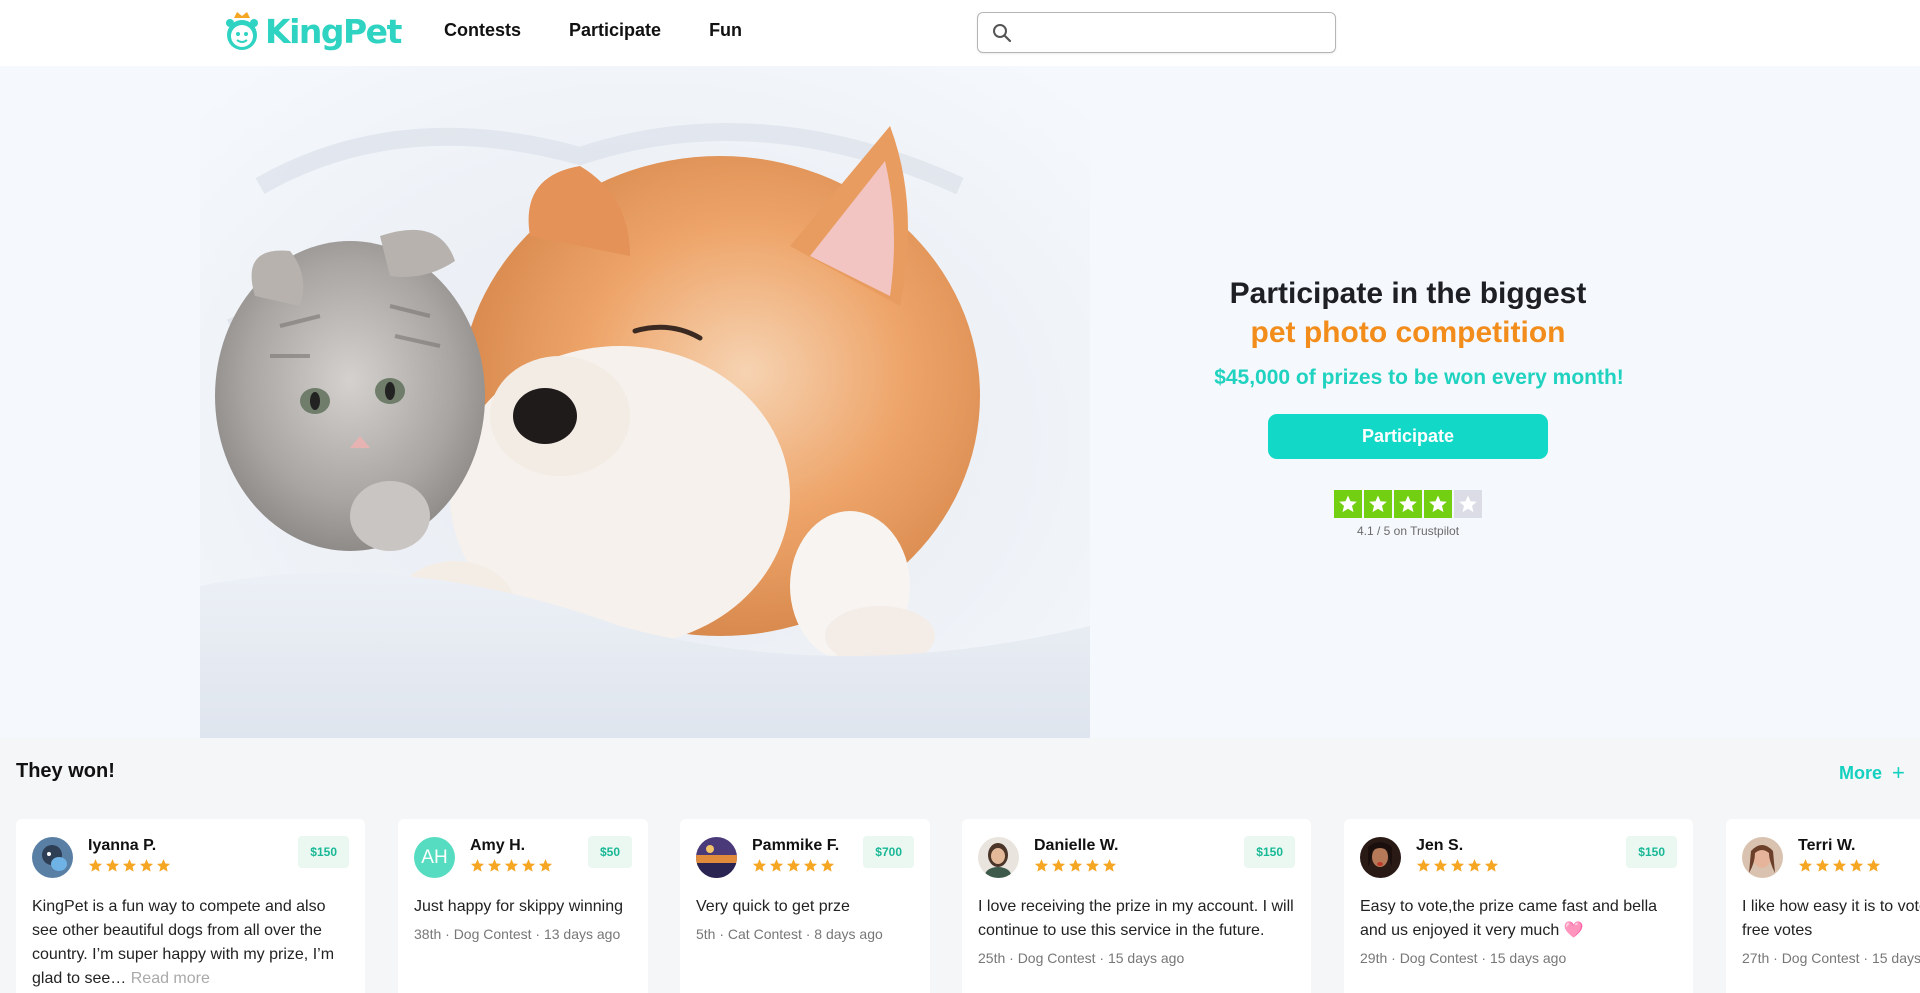  I want to click on winner-name: Amy H., so click(498, 845).